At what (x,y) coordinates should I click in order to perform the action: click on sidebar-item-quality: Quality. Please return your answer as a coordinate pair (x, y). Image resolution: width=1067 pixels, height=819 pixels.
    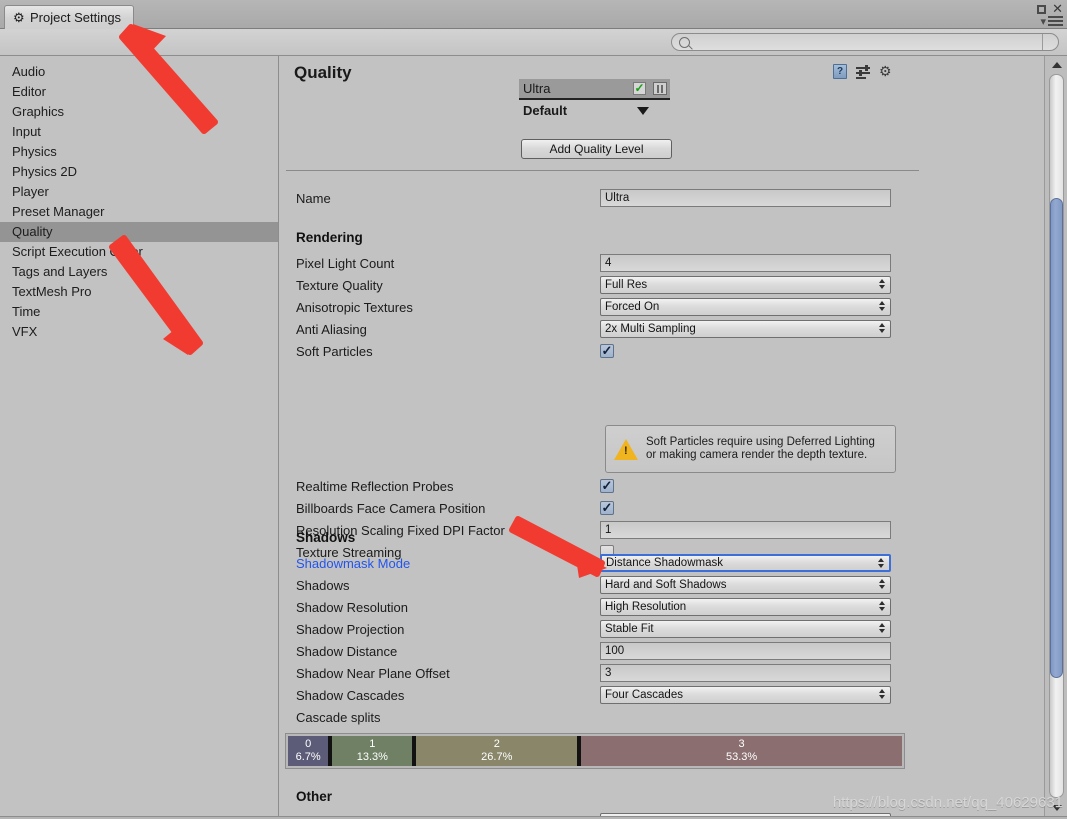
    Looking at the image, I should click on (139, 232).